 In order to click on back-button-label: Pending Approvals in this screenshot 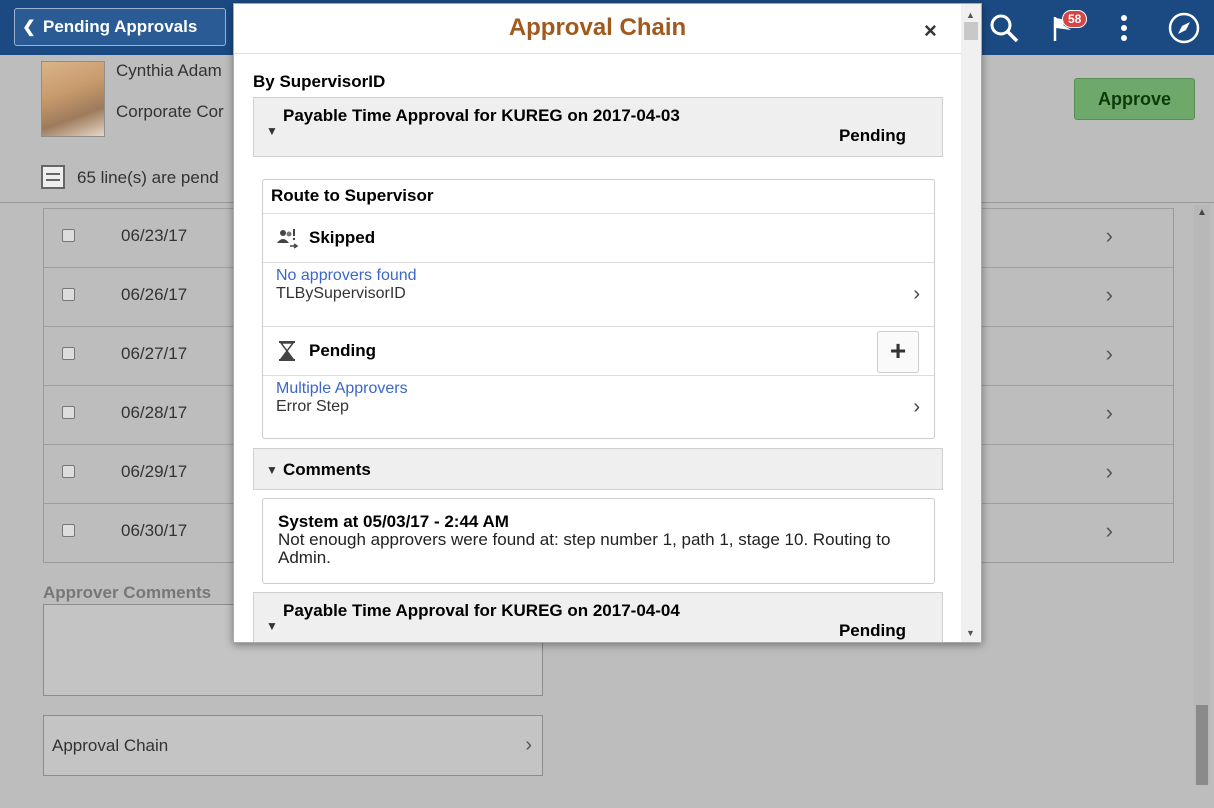, I will do `click(120, 26)`.